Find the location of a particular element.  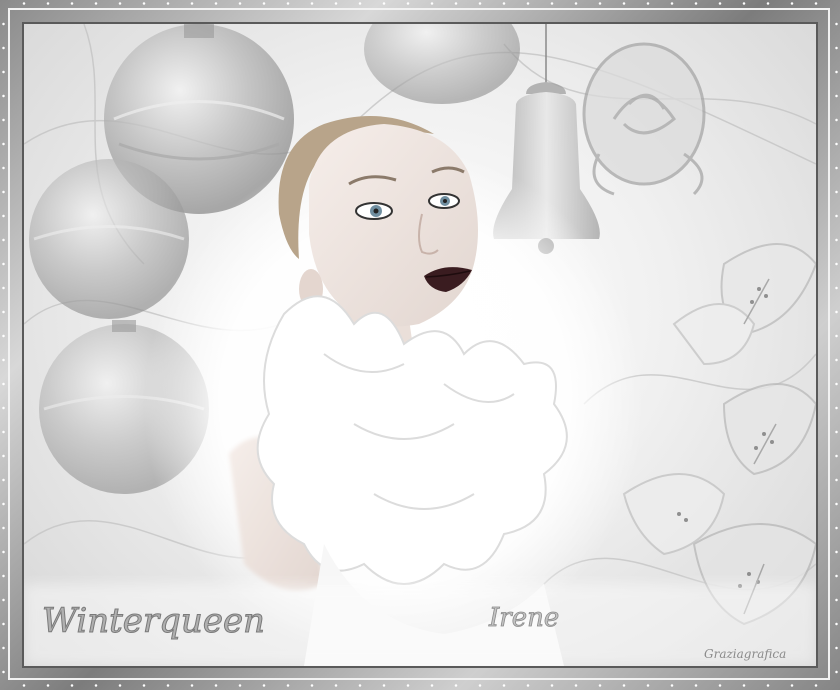

frame-dots-right is located at coordinates (836, 345).